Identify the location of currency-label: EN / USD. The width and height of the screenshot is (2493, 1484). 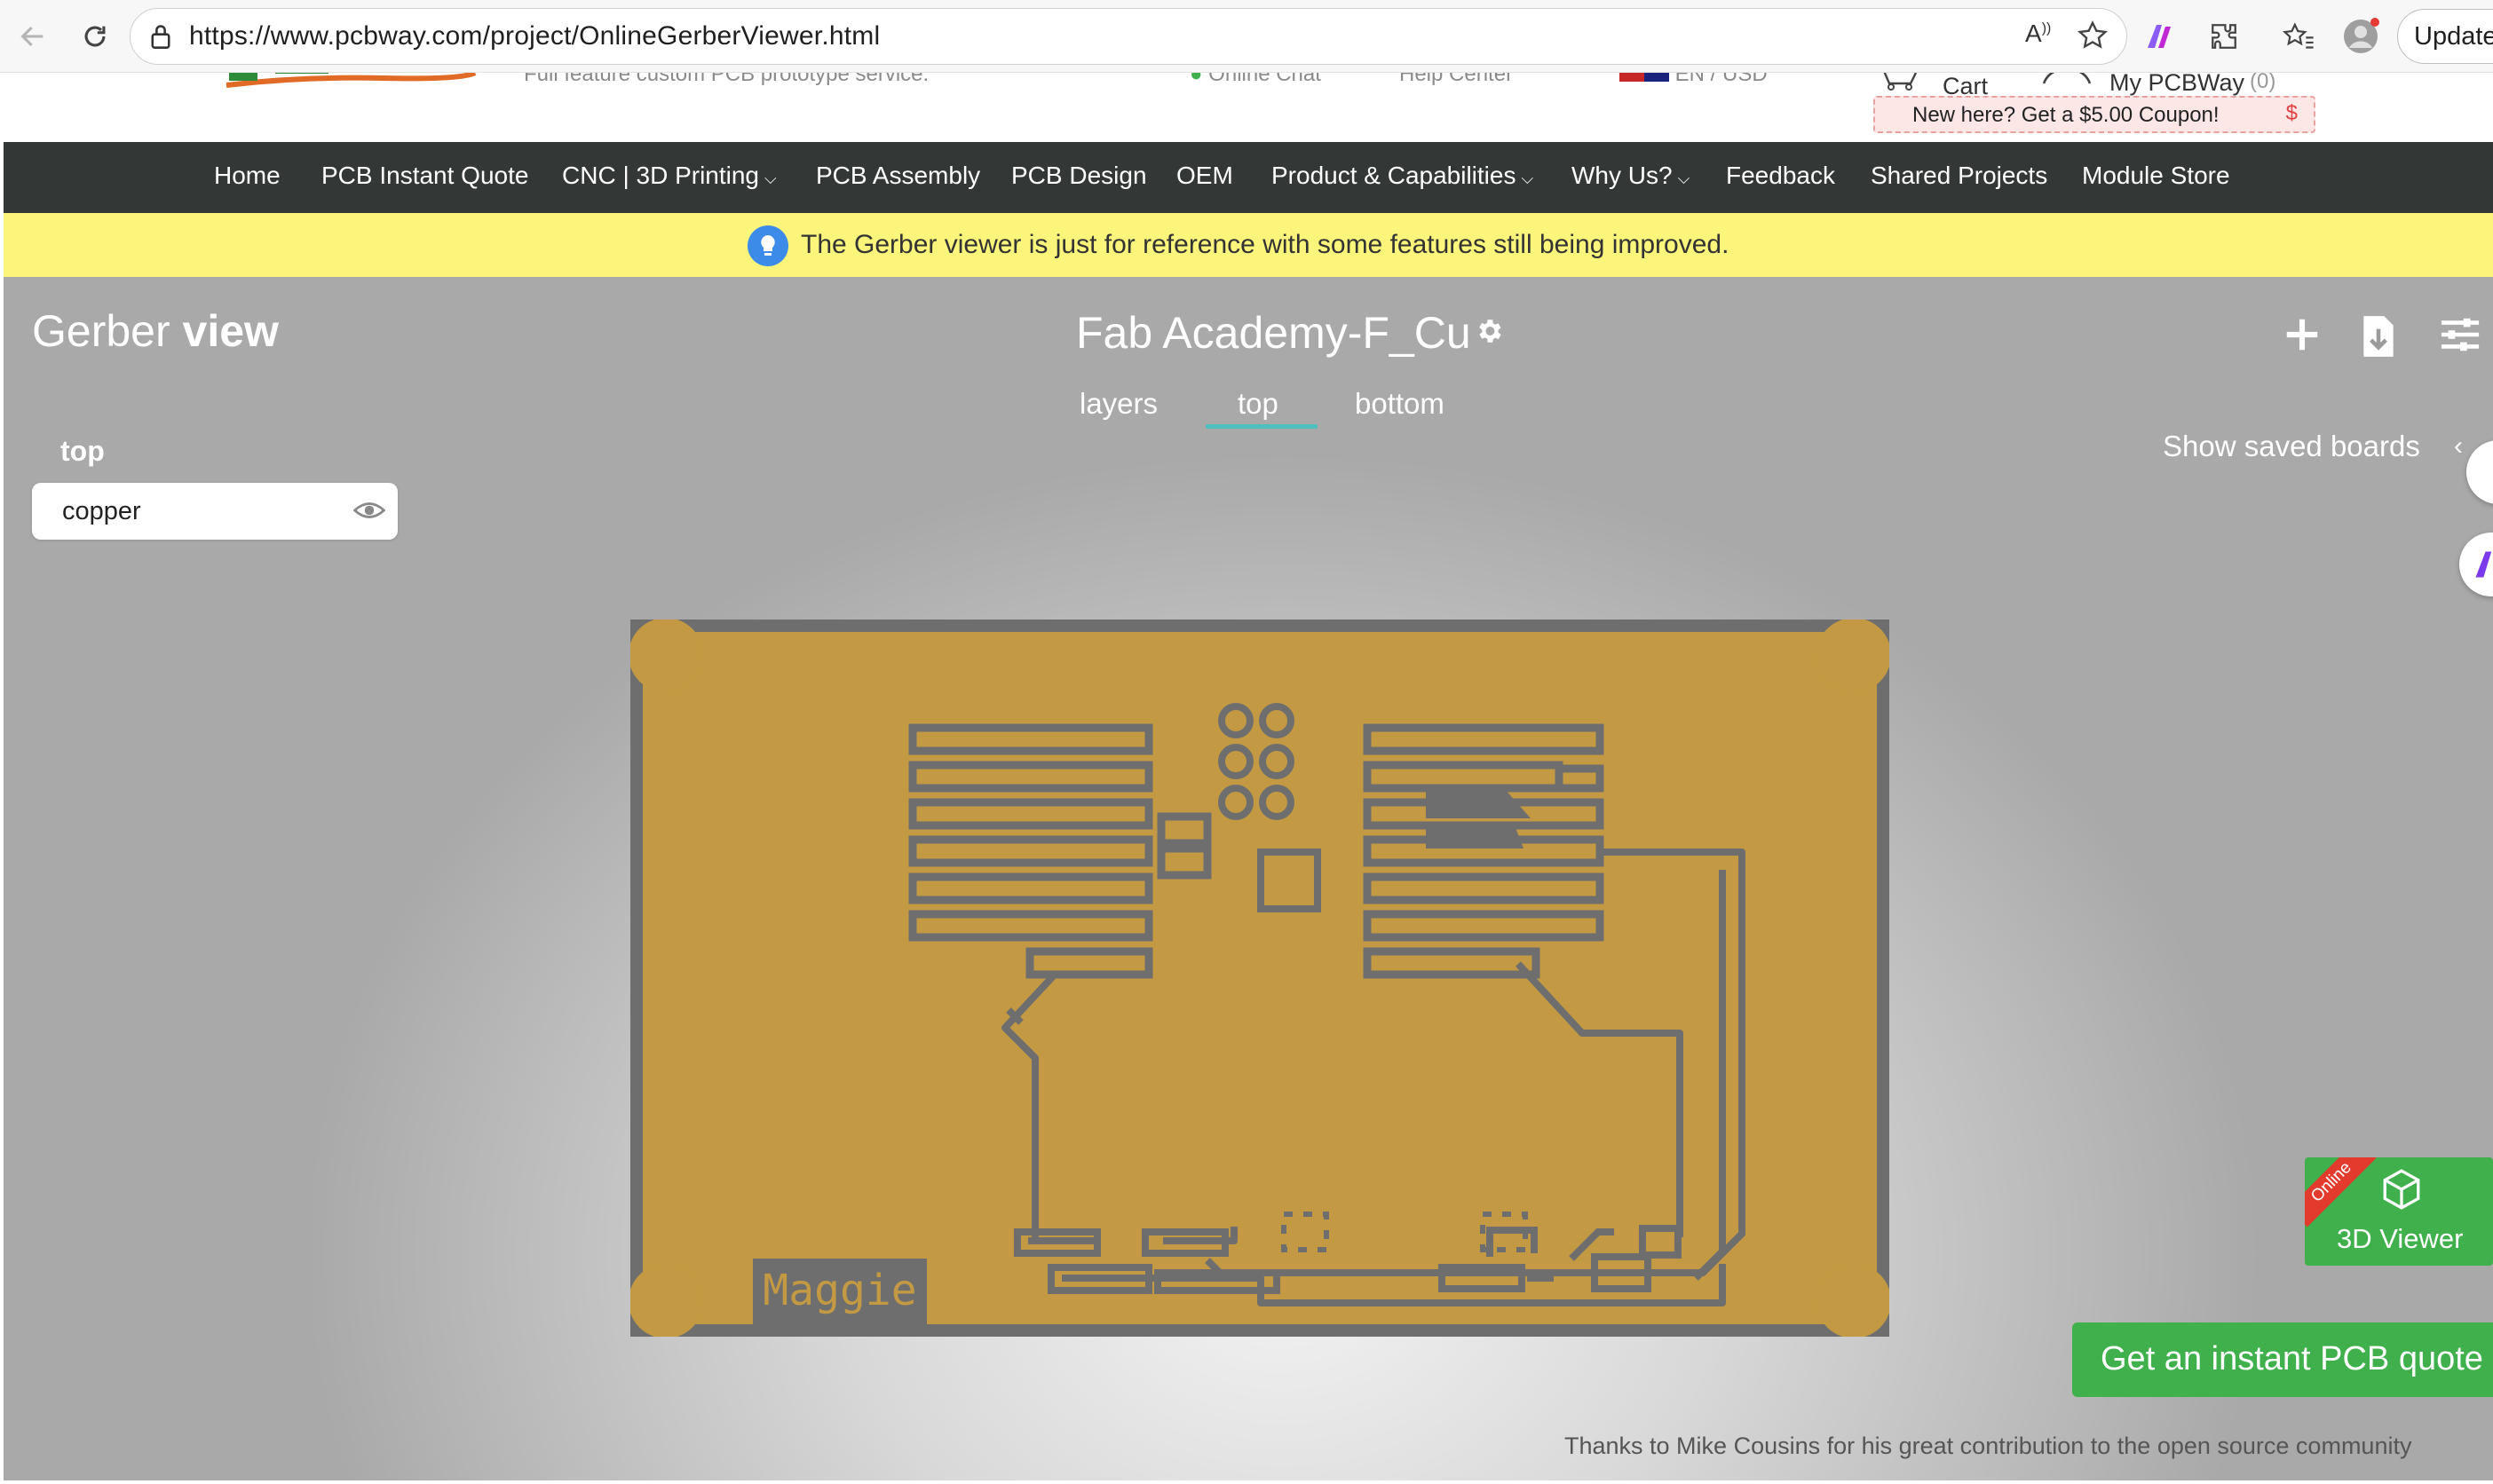
(1721, 80).